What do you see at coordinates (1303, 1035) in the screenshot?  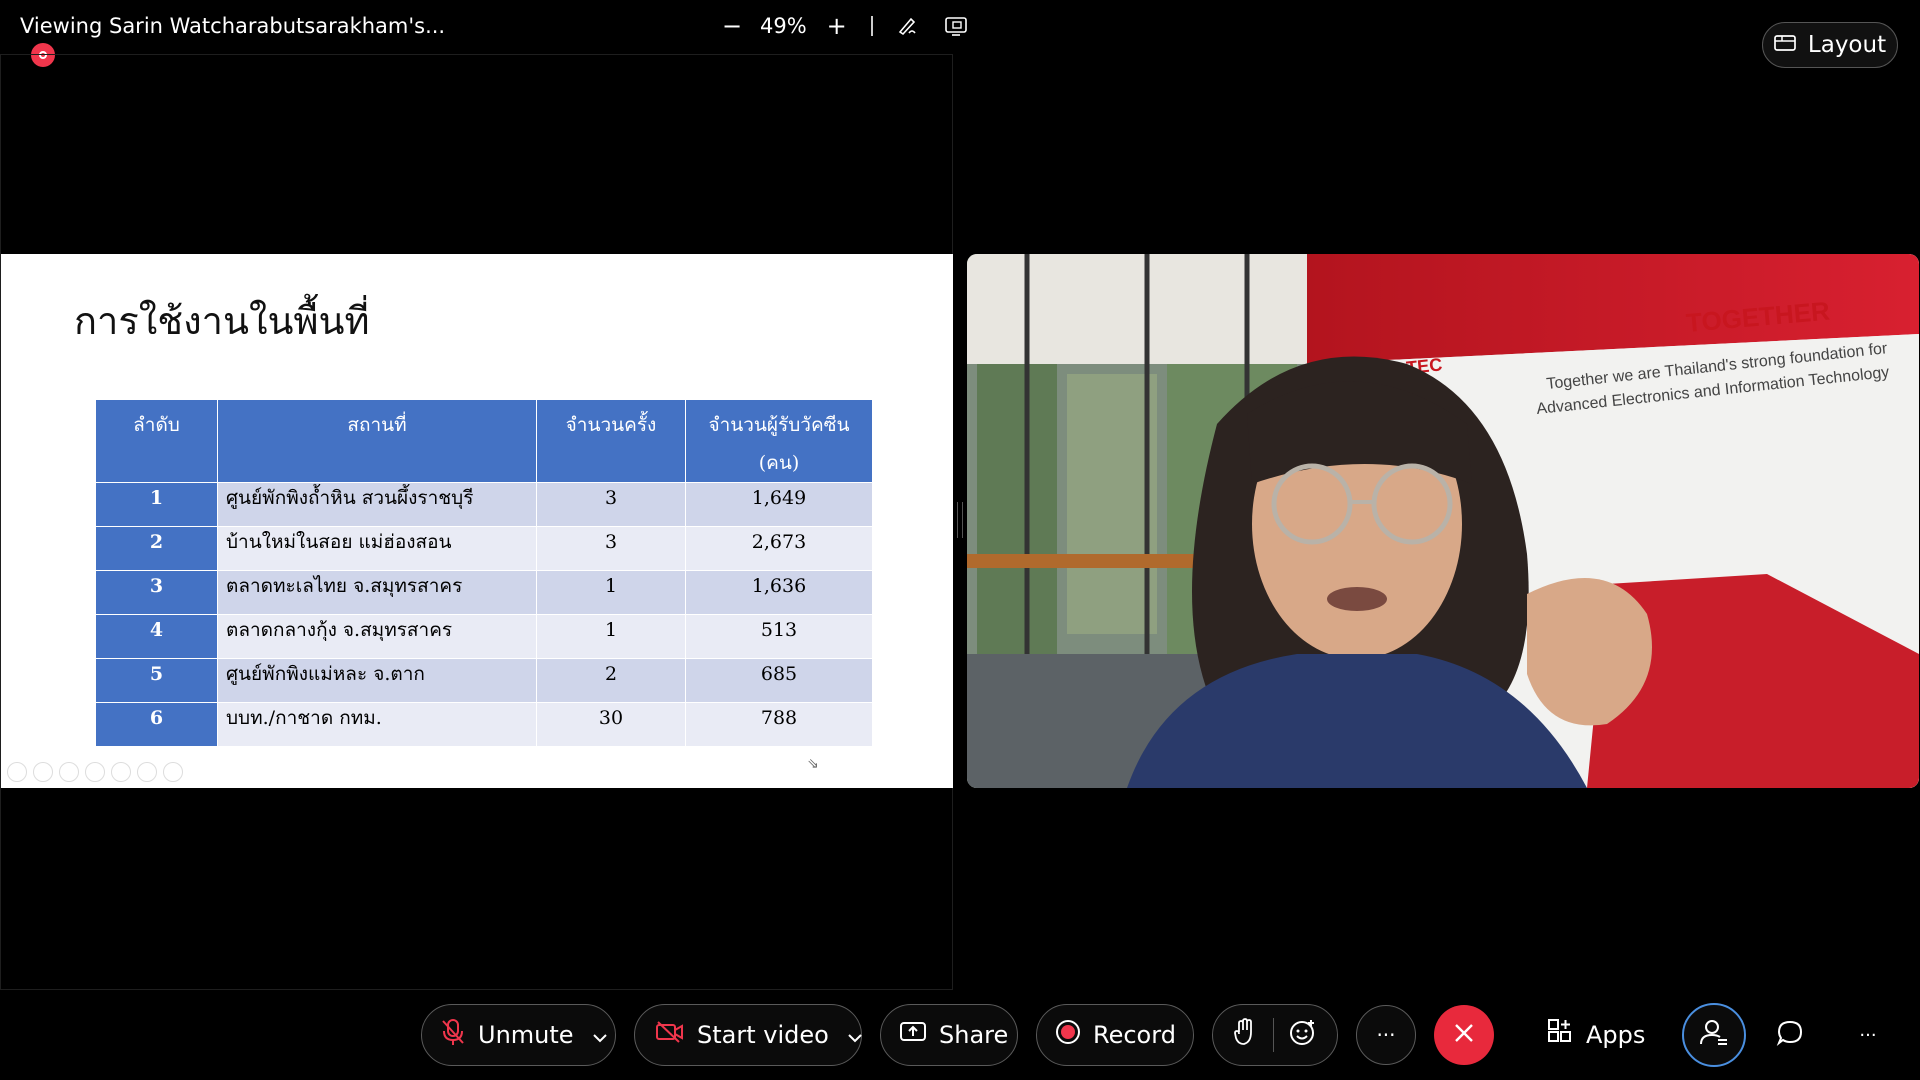 I see `emoji-reaction-icon` at bounding box center [1303, 1035].